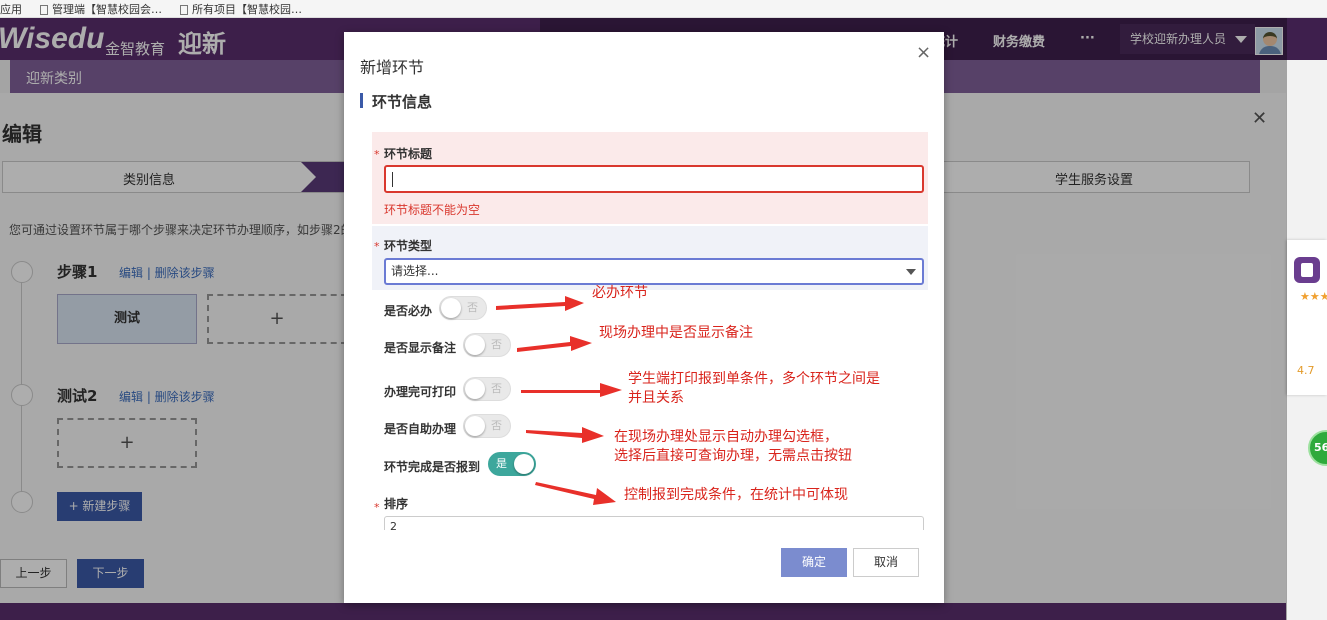  I want to click on annotation-printable-2: 并且关系, so click(656, 398).